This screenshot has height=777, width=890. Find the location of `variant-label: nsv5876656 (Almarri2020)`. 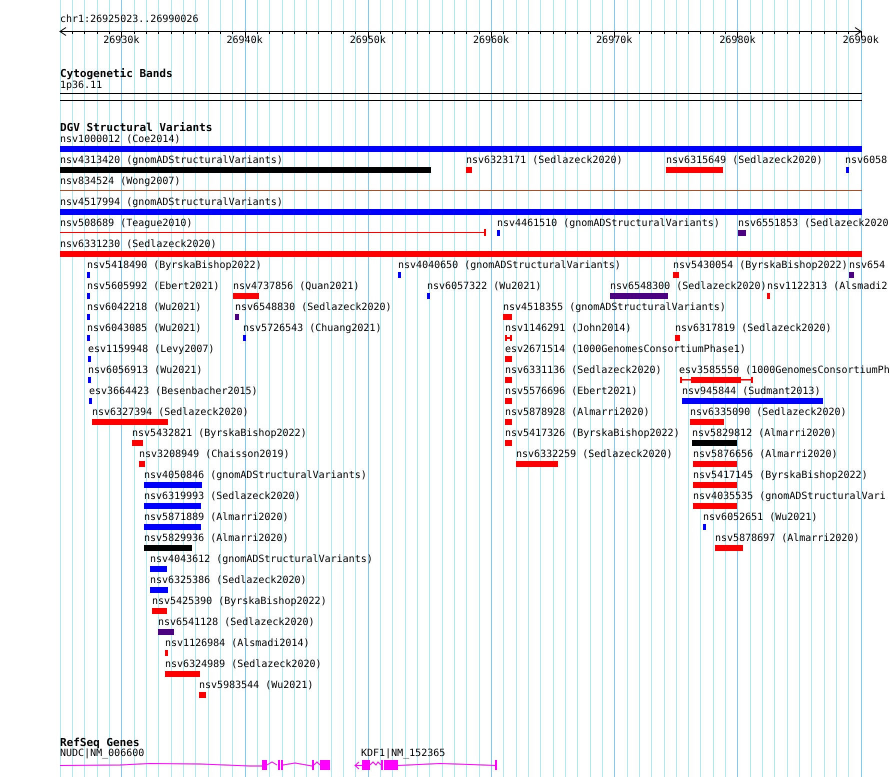

variant-label: nsv5876656 (Almarri2020) is located at coordinates (765, 455).